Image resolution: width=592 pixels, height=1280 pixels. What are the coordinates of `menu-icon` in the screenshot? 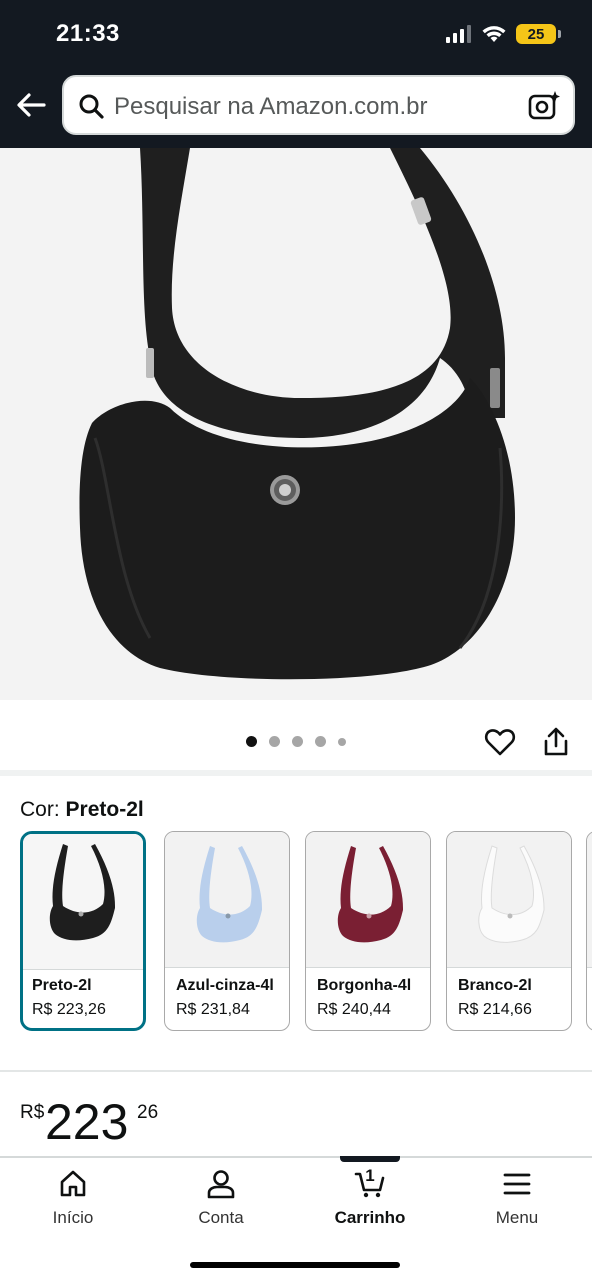 It's located at (517, 1184).